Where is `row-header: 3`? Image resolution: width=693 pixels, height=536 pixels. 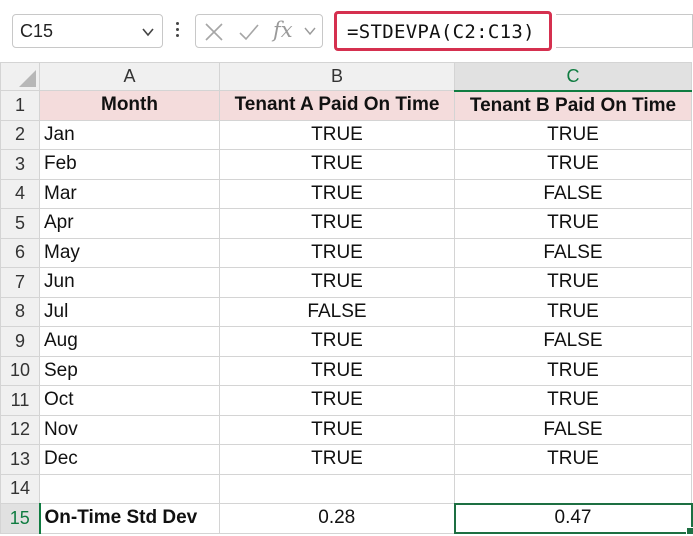 row-header: 3 is located at coordinates (20, 164).